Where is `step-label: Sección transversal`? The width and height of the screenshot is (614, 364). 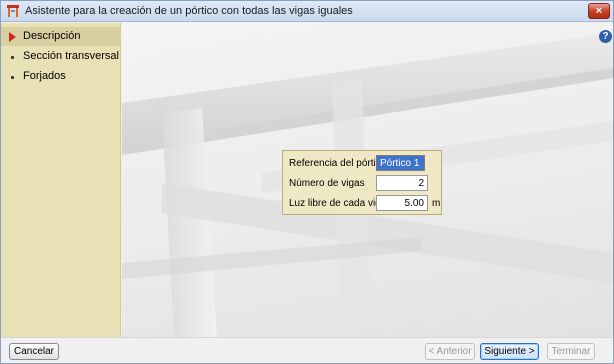 step-label: Sección transversal is located at coordinates (71, 56).